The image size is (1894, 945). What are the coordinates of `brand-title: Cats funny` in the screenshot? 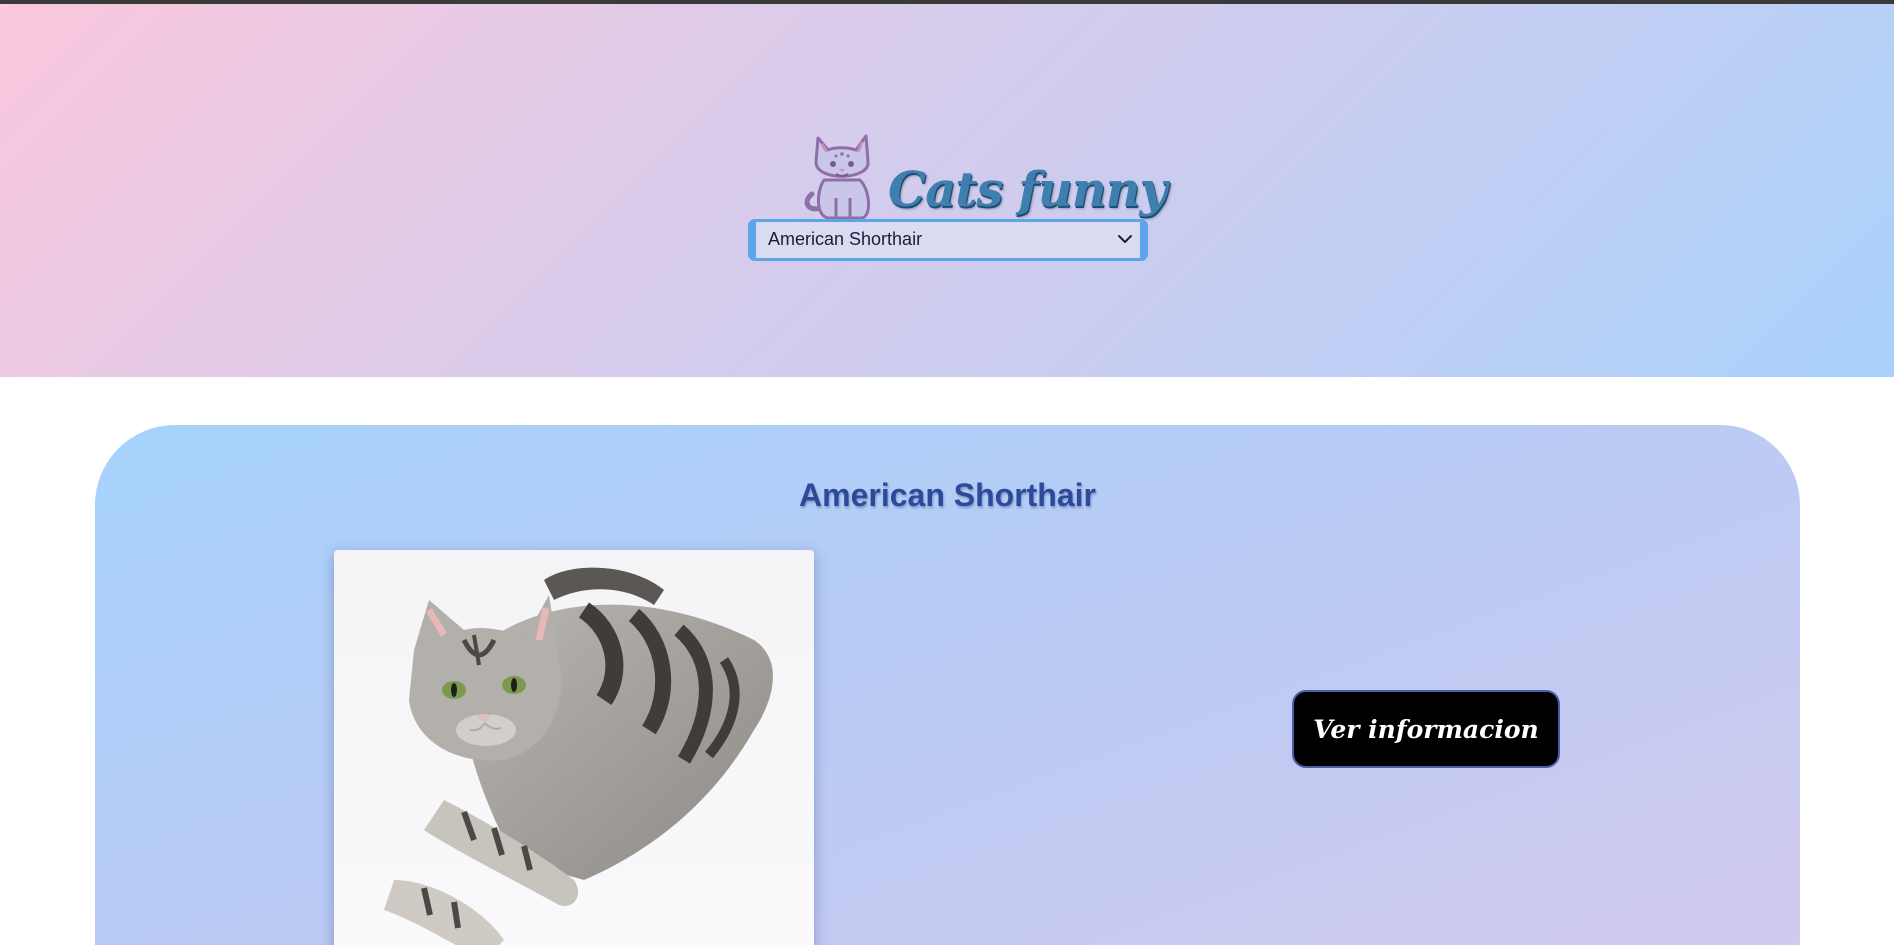 It's located at (1027, 190).